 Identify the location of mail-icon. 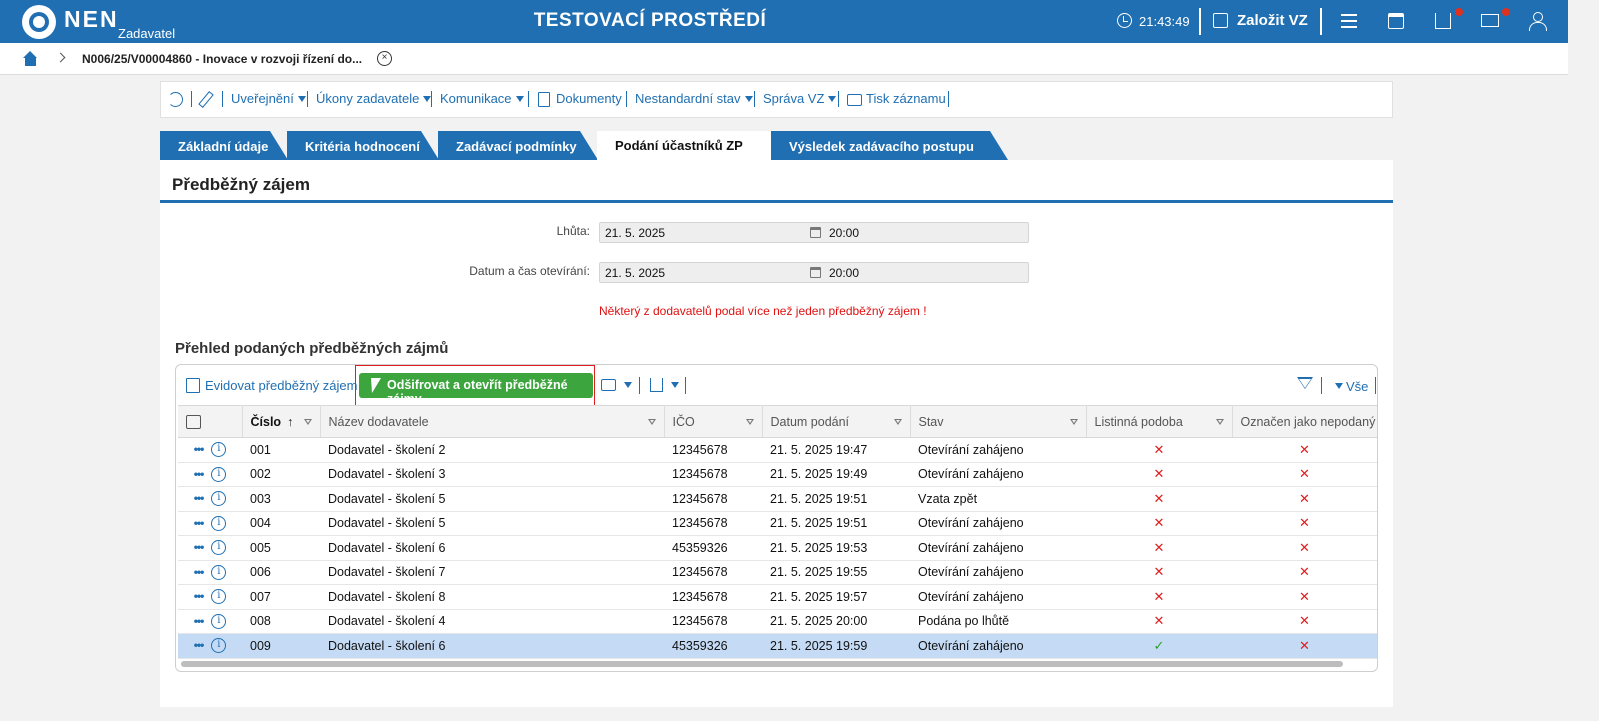
(1490, 20).